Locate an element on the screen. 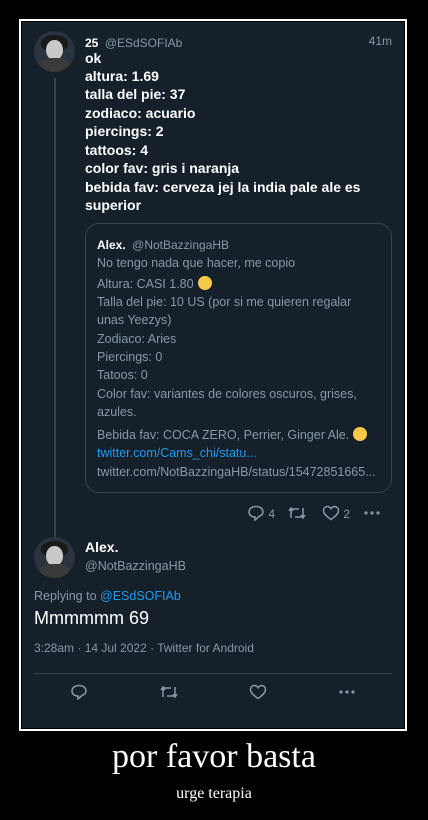 The width and height of the screenshot is (428, 820). caption-subtitle: urge terapia is located at coordinates (214, 793).